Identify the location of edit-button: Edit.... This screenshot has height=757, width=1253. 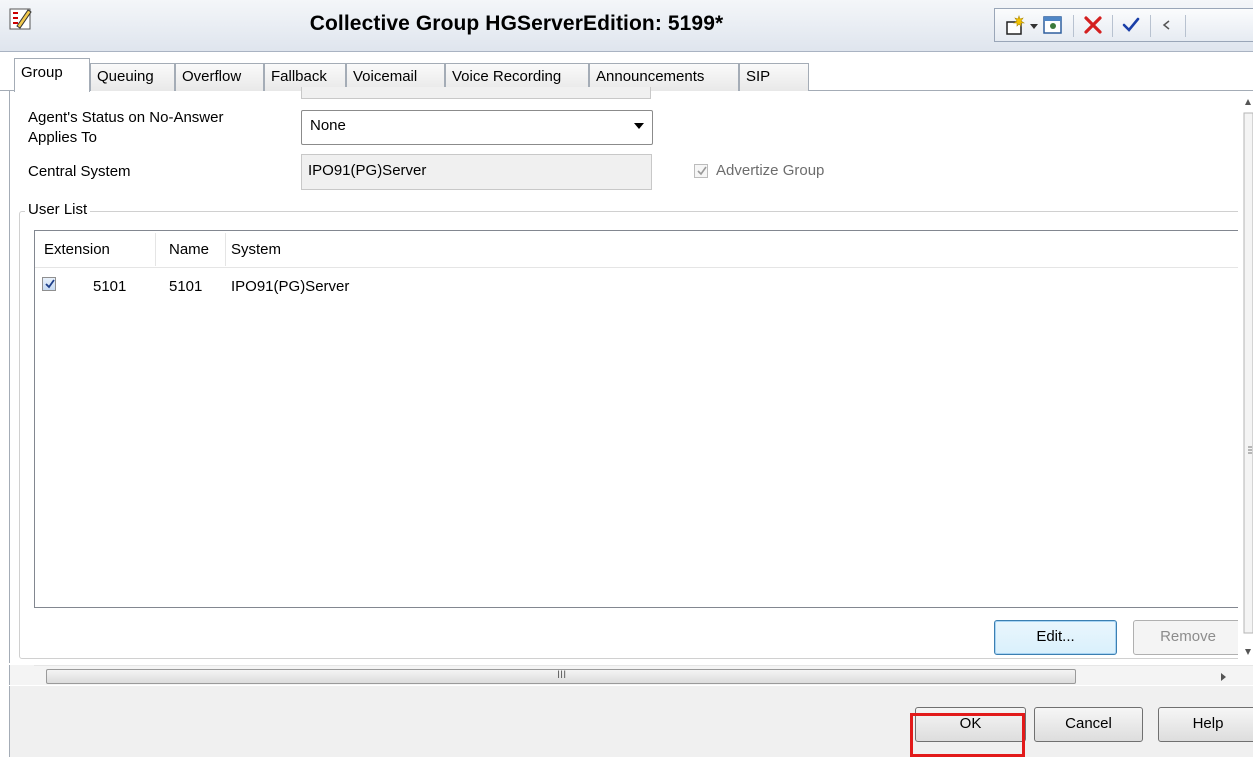
(1055, 637).